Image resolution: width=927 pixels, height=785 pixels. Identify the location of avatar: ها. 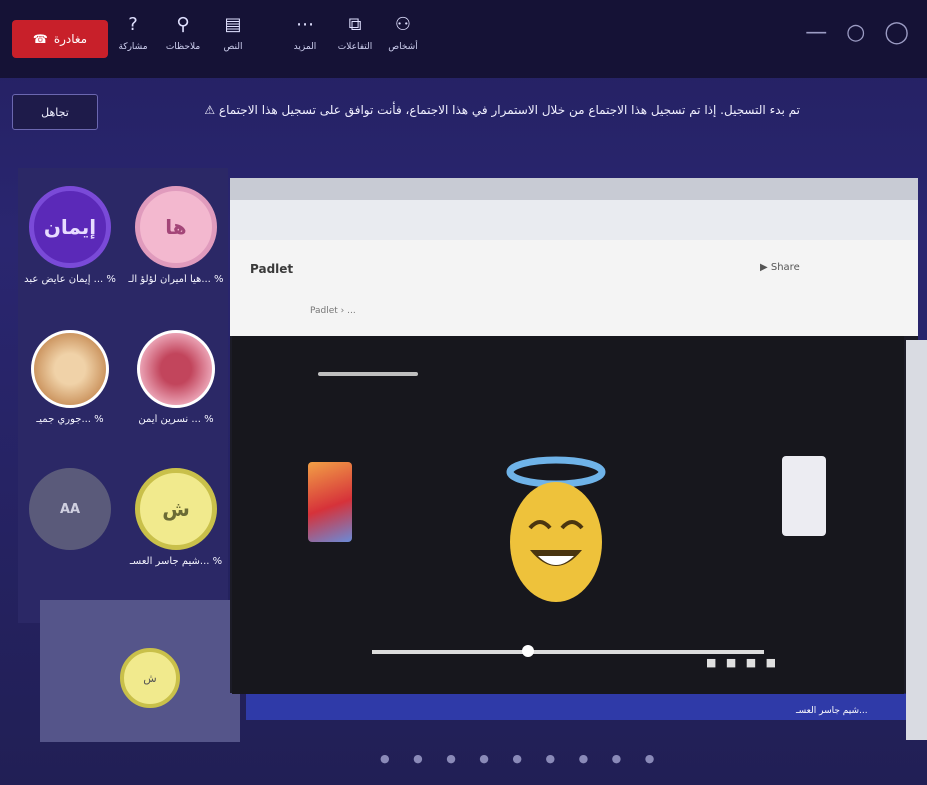
(176, 227).